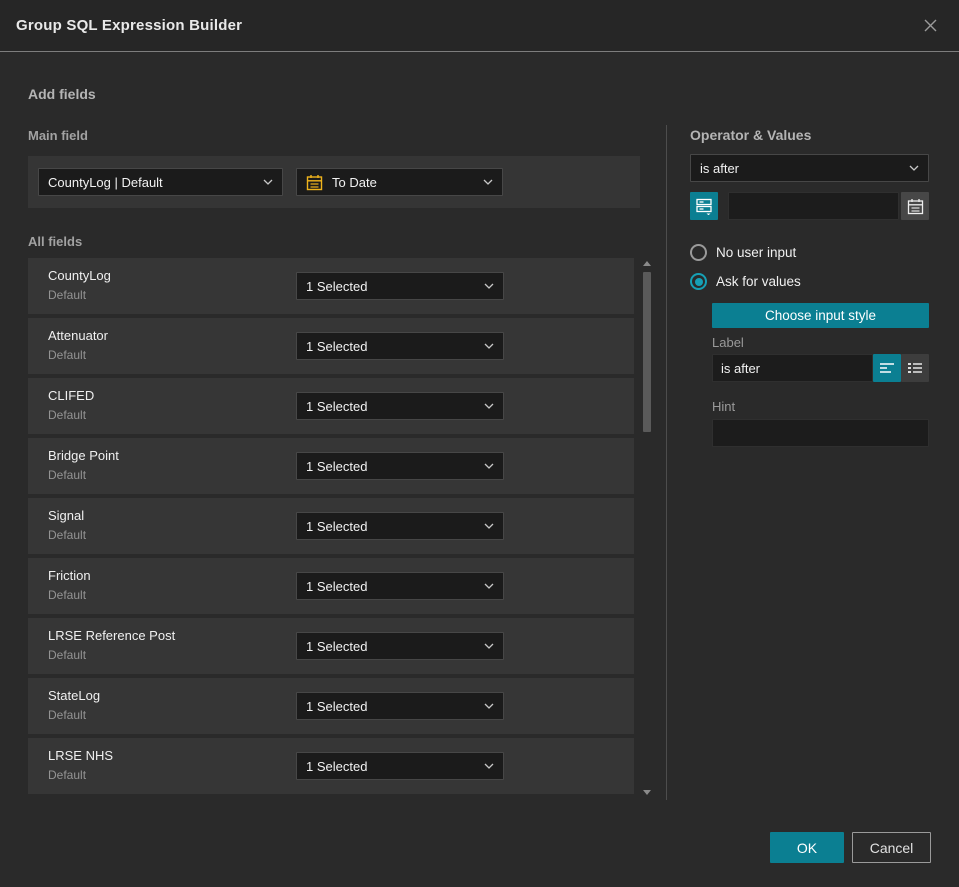  Describe the element at coordinates (813, 206) in the screenshot. I see `value-input` at that location.